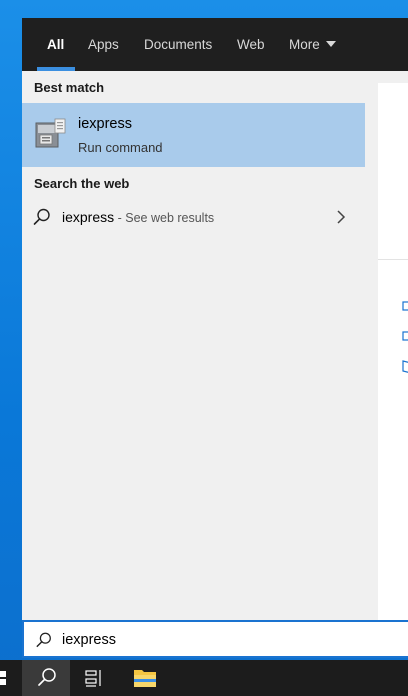 This screenshot has height=696, width=408. I want to click on search-web-heading: Search the web, so click(82, 183).